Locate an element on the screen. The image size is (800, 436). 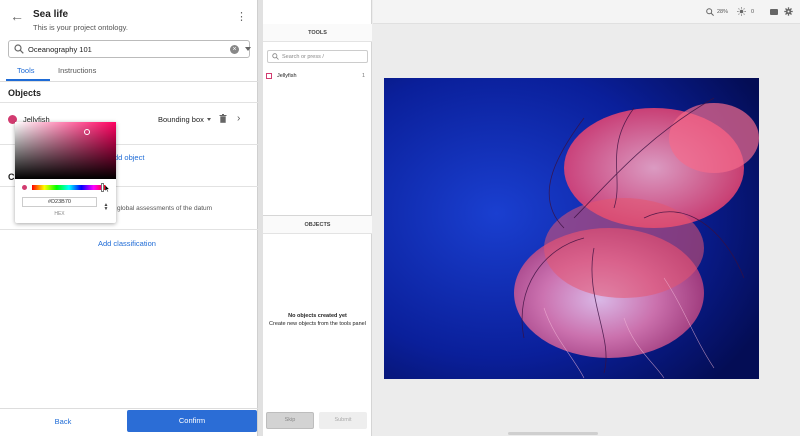
selected-color-swatch is located at coordinates (24, 187).